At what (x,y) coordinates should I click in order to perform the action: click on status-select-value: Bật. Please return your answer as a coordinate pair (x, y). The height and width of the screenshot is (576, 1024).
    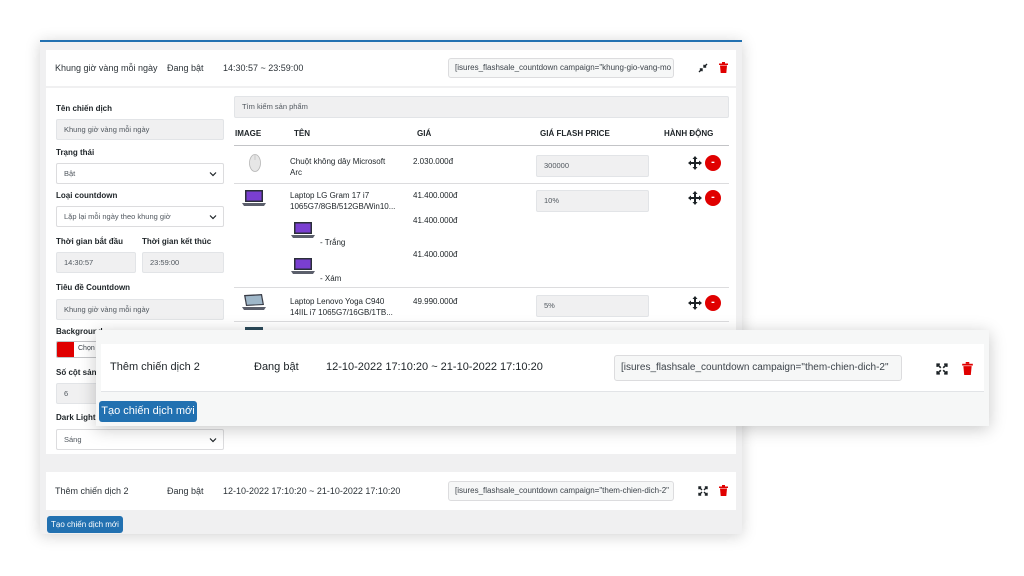
    Looking at the image, I should click on (70, 173).